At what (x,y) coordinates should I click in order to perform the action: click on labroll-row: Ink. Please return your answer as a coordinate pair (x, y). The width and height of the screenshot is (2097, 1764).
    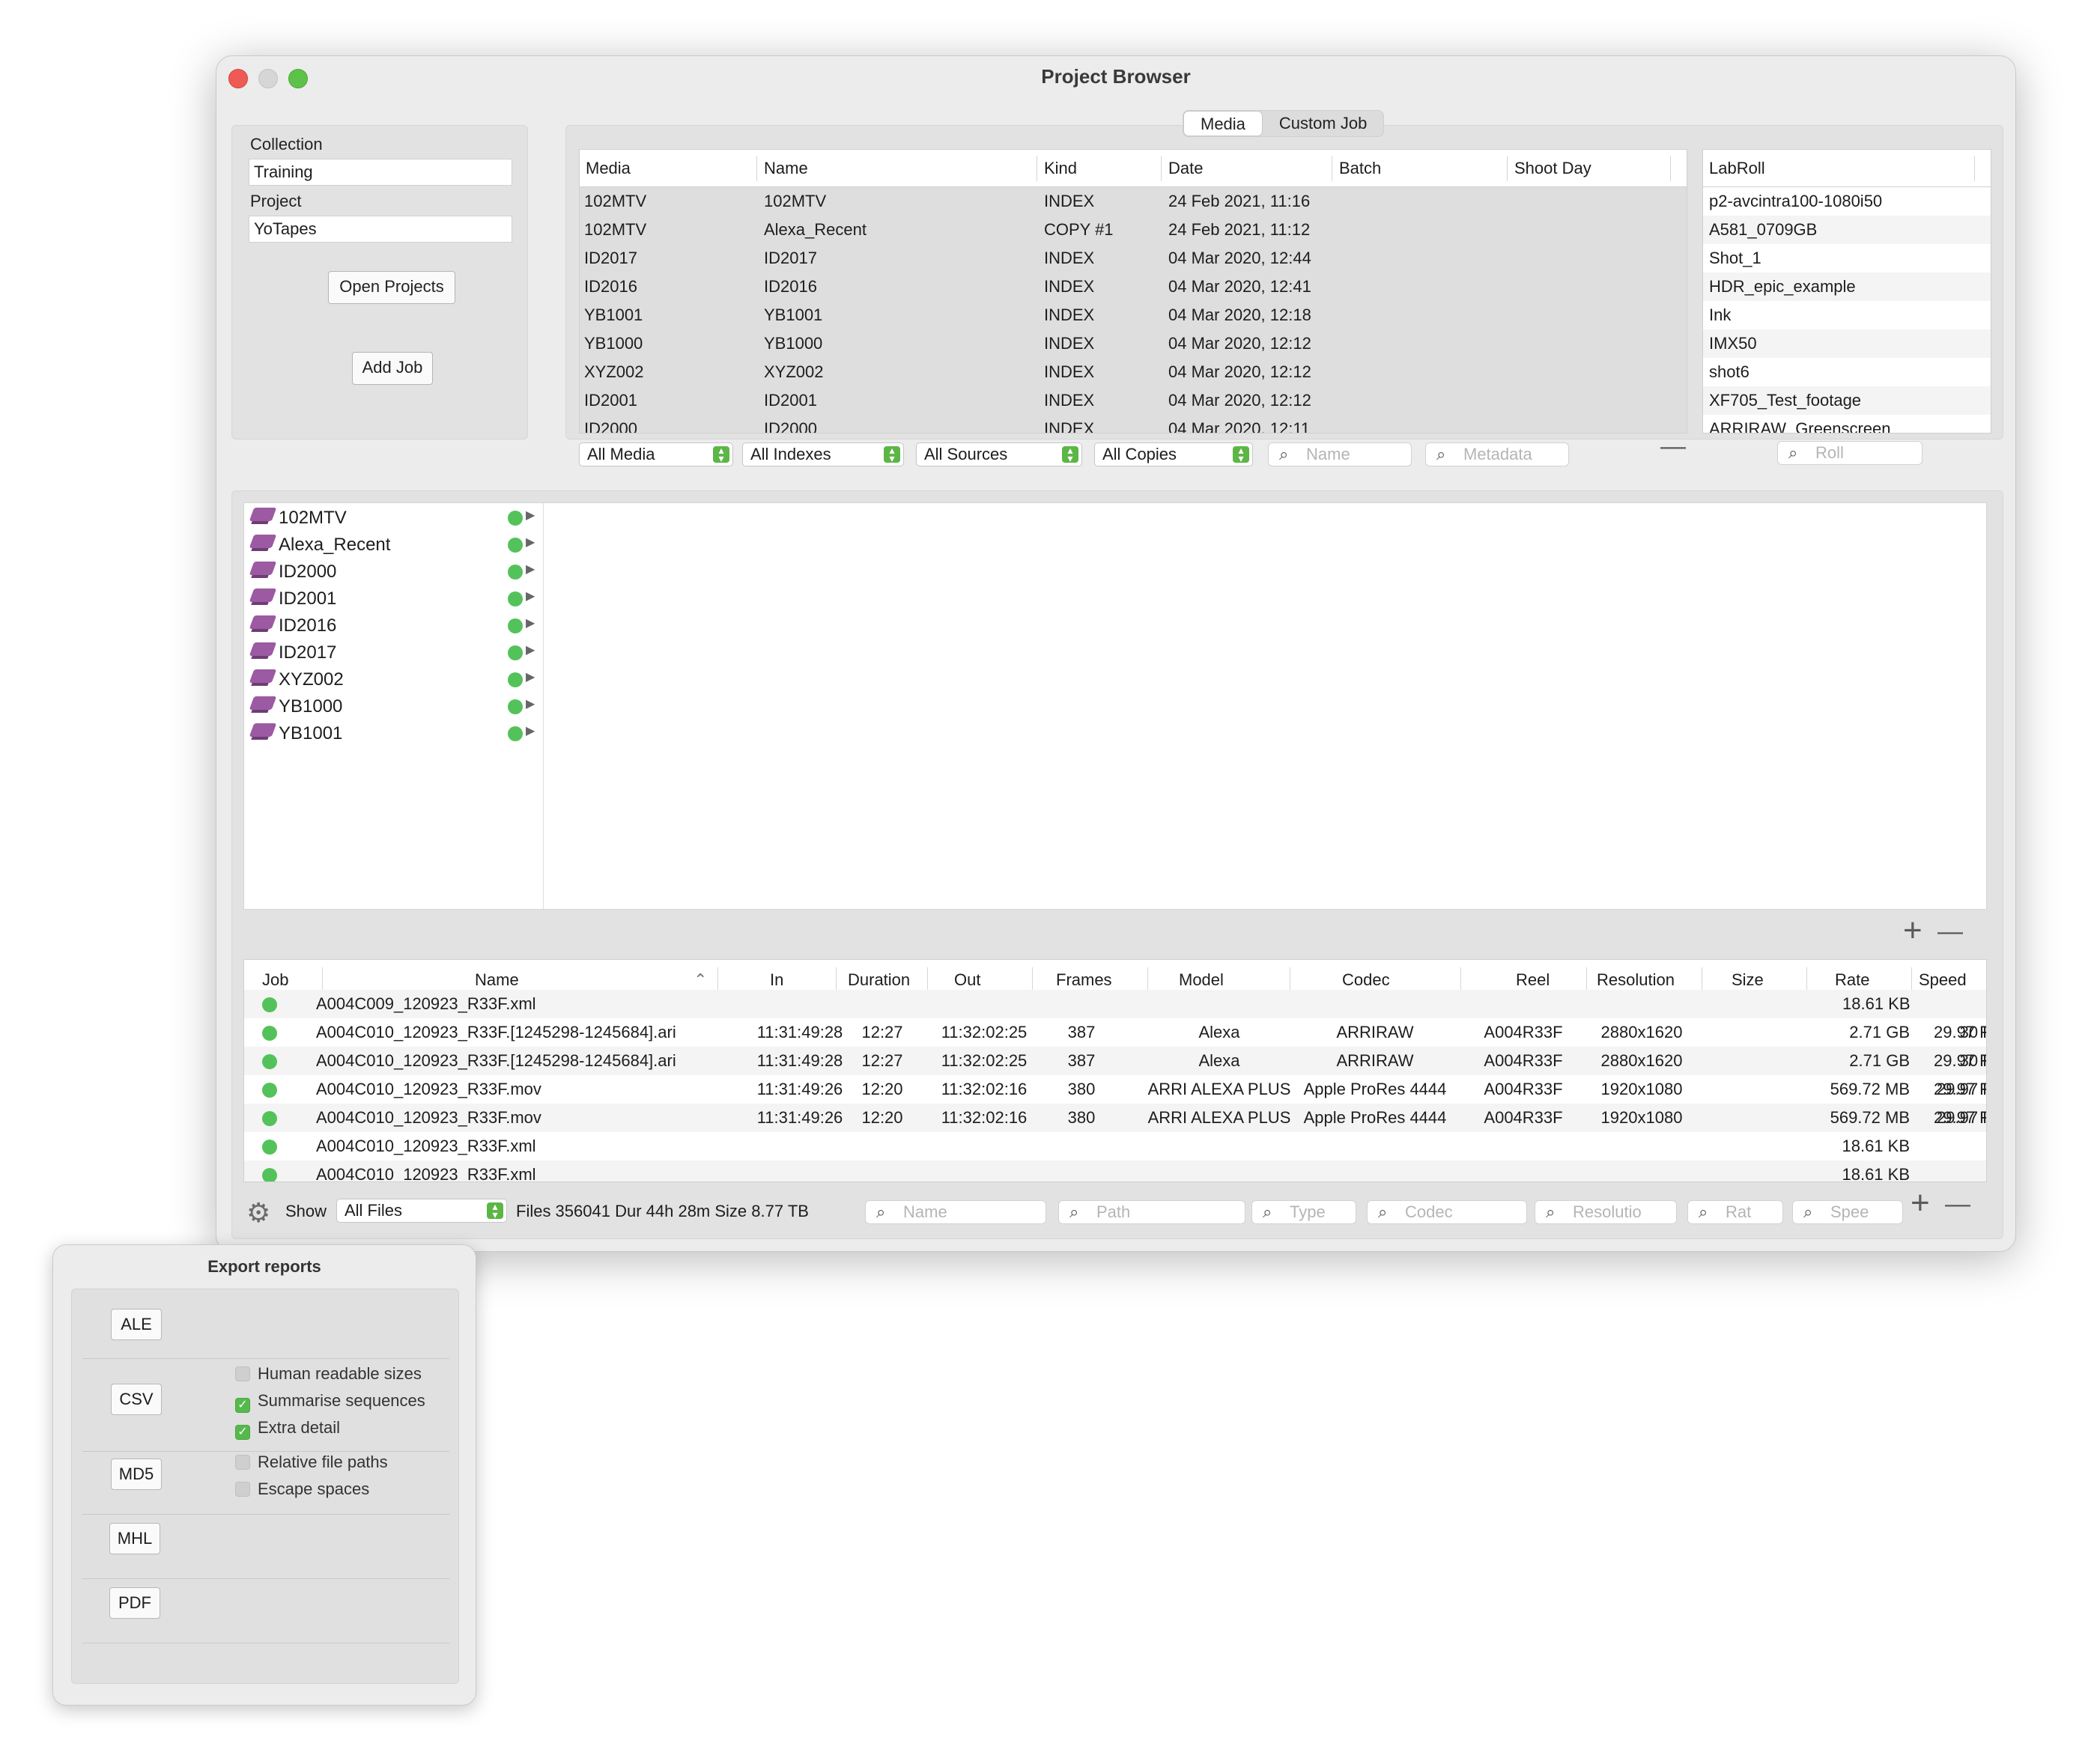
    Looking at the image, I should click on (1847, 315).